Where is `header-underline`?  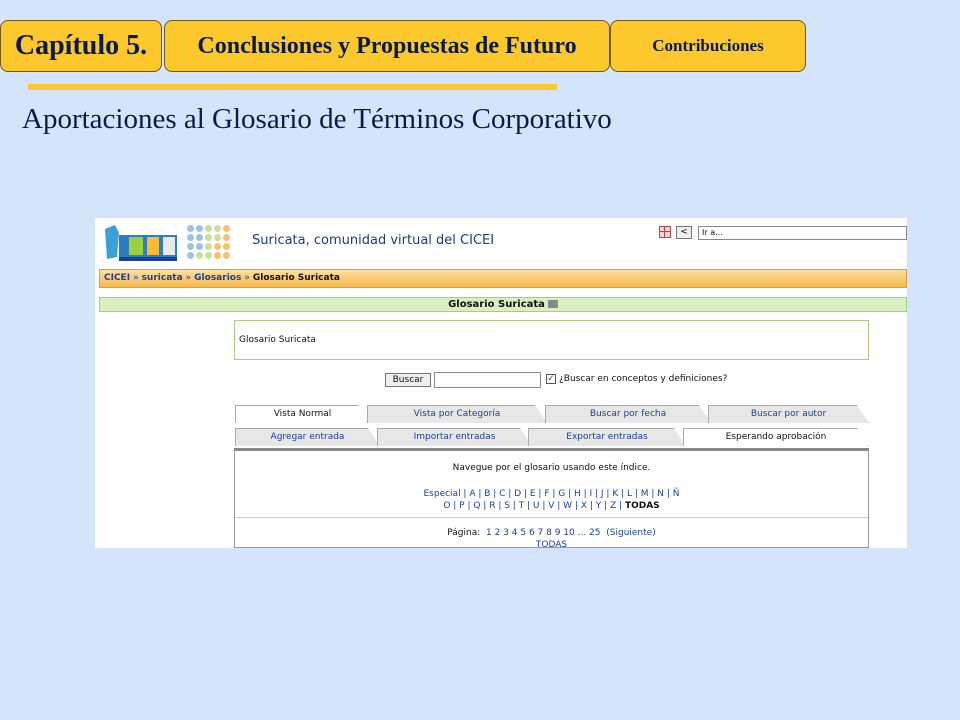
header-underline is located at coordinates (292, 87).